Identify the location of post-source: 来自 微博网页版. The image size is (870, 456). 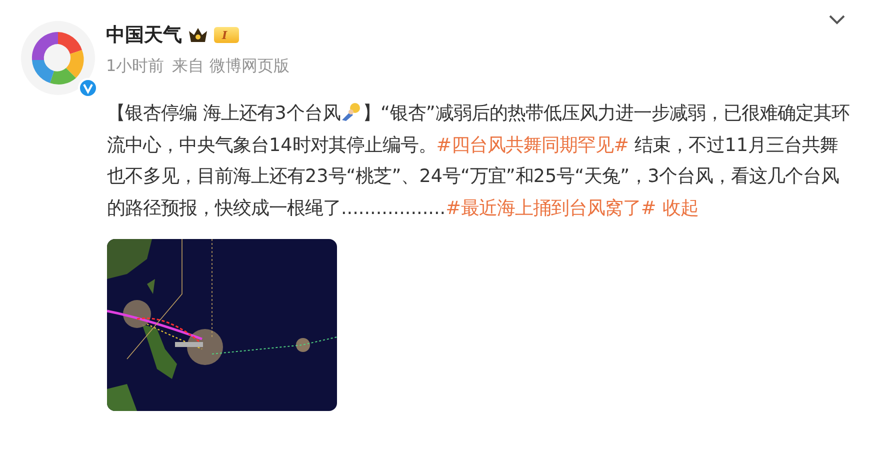
(231, 66).